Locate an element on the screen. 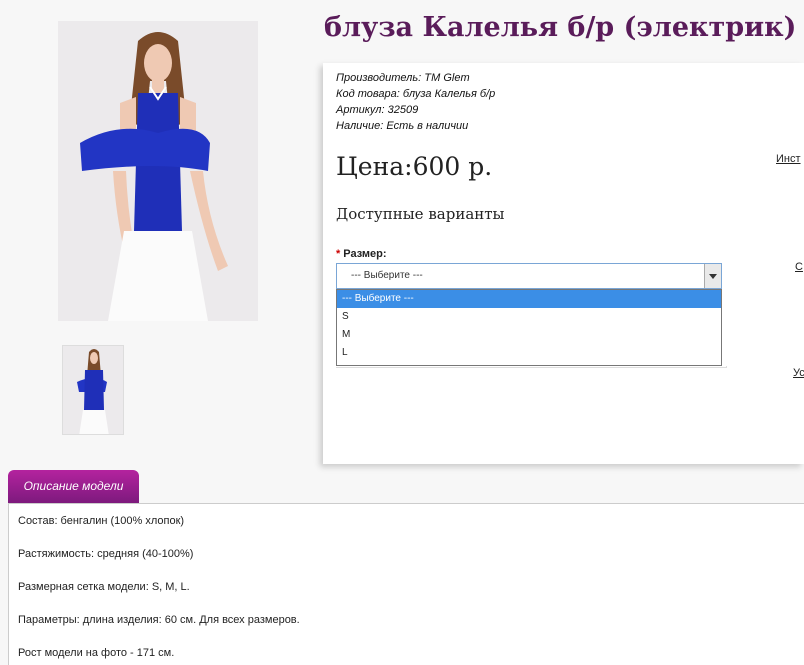 The height and width of the screenshot is (665, 804). size-select: --- Выберите --- is located at coordinates (529, 276).